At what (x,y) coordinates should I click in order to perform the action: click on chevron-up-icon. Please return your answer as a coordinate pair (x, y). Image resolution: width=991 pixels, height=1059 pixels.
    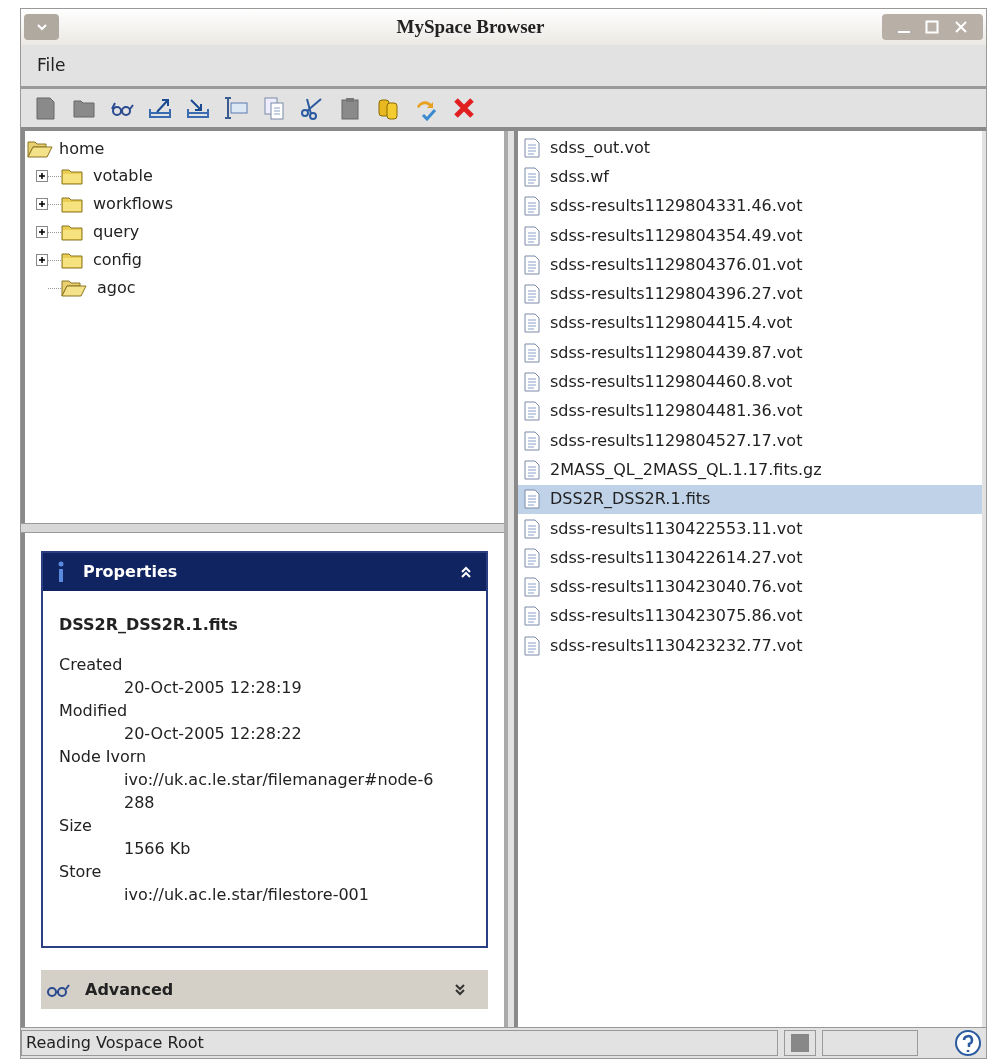
    Looking at the image, I should click on (466, 572).